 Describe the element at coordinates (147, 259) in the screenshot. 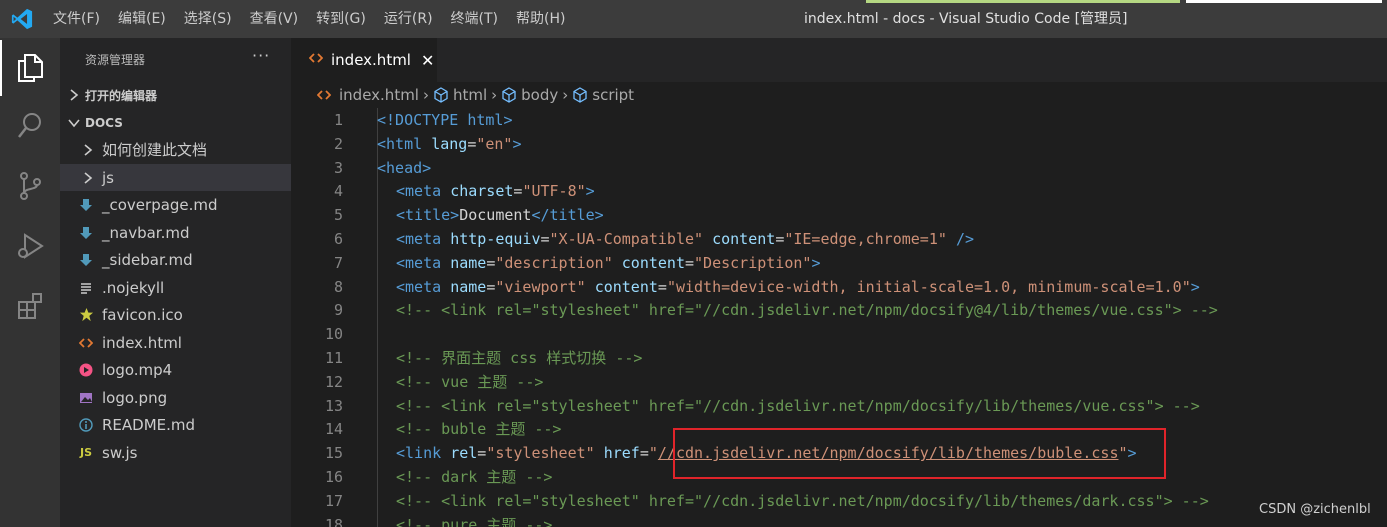

I see `tree-item-label: _sidebar.md` at that location.